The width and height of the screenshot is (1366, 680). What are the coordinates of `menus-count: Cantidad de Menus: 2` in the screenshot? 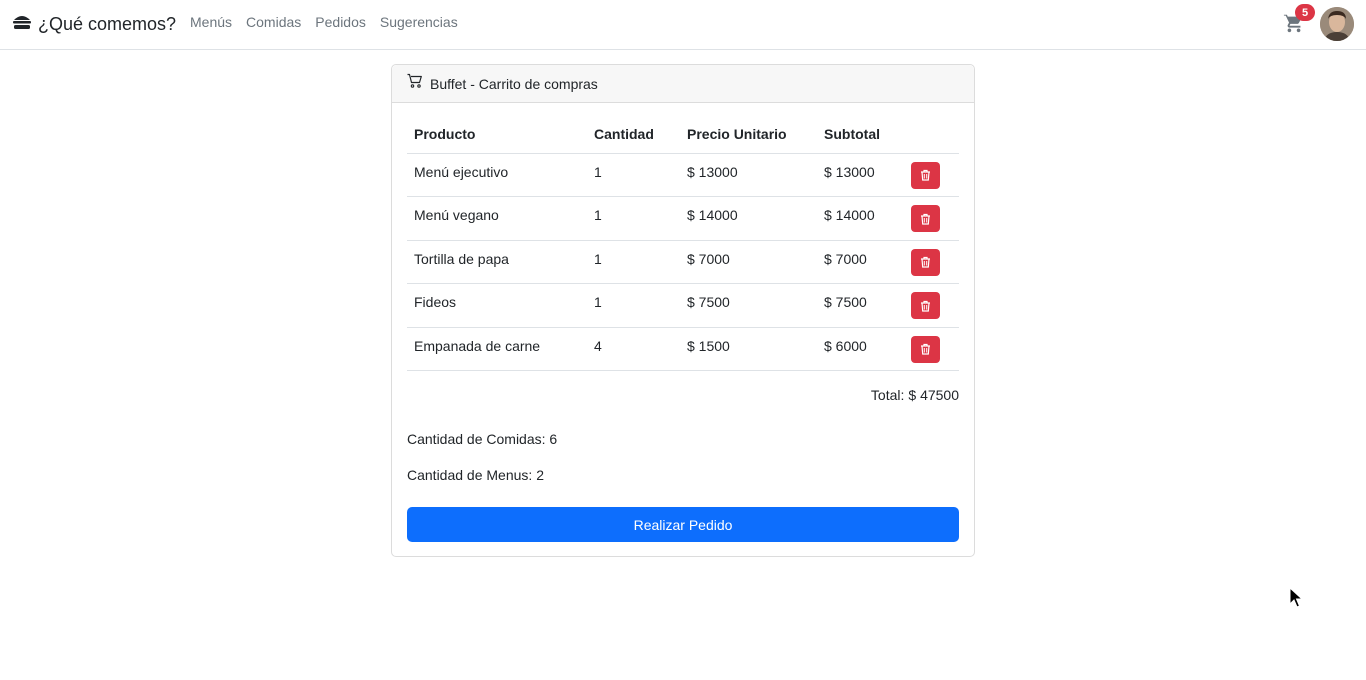 It's located at (475, 475).